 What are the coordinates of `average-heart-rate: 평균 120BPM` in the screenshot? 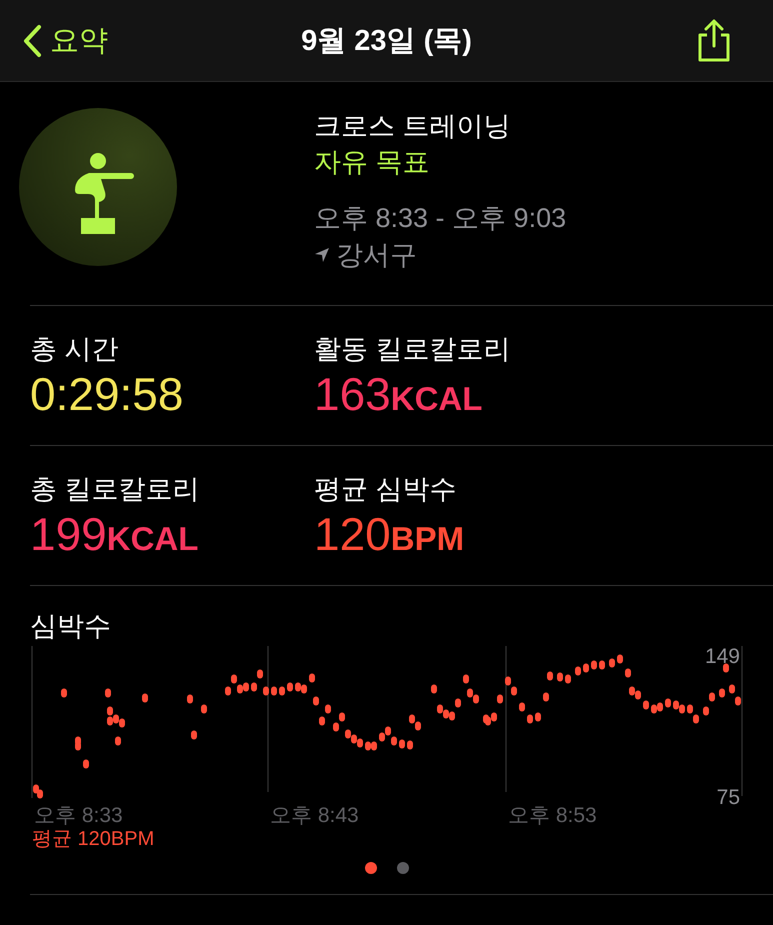 It's located at (94, 839).